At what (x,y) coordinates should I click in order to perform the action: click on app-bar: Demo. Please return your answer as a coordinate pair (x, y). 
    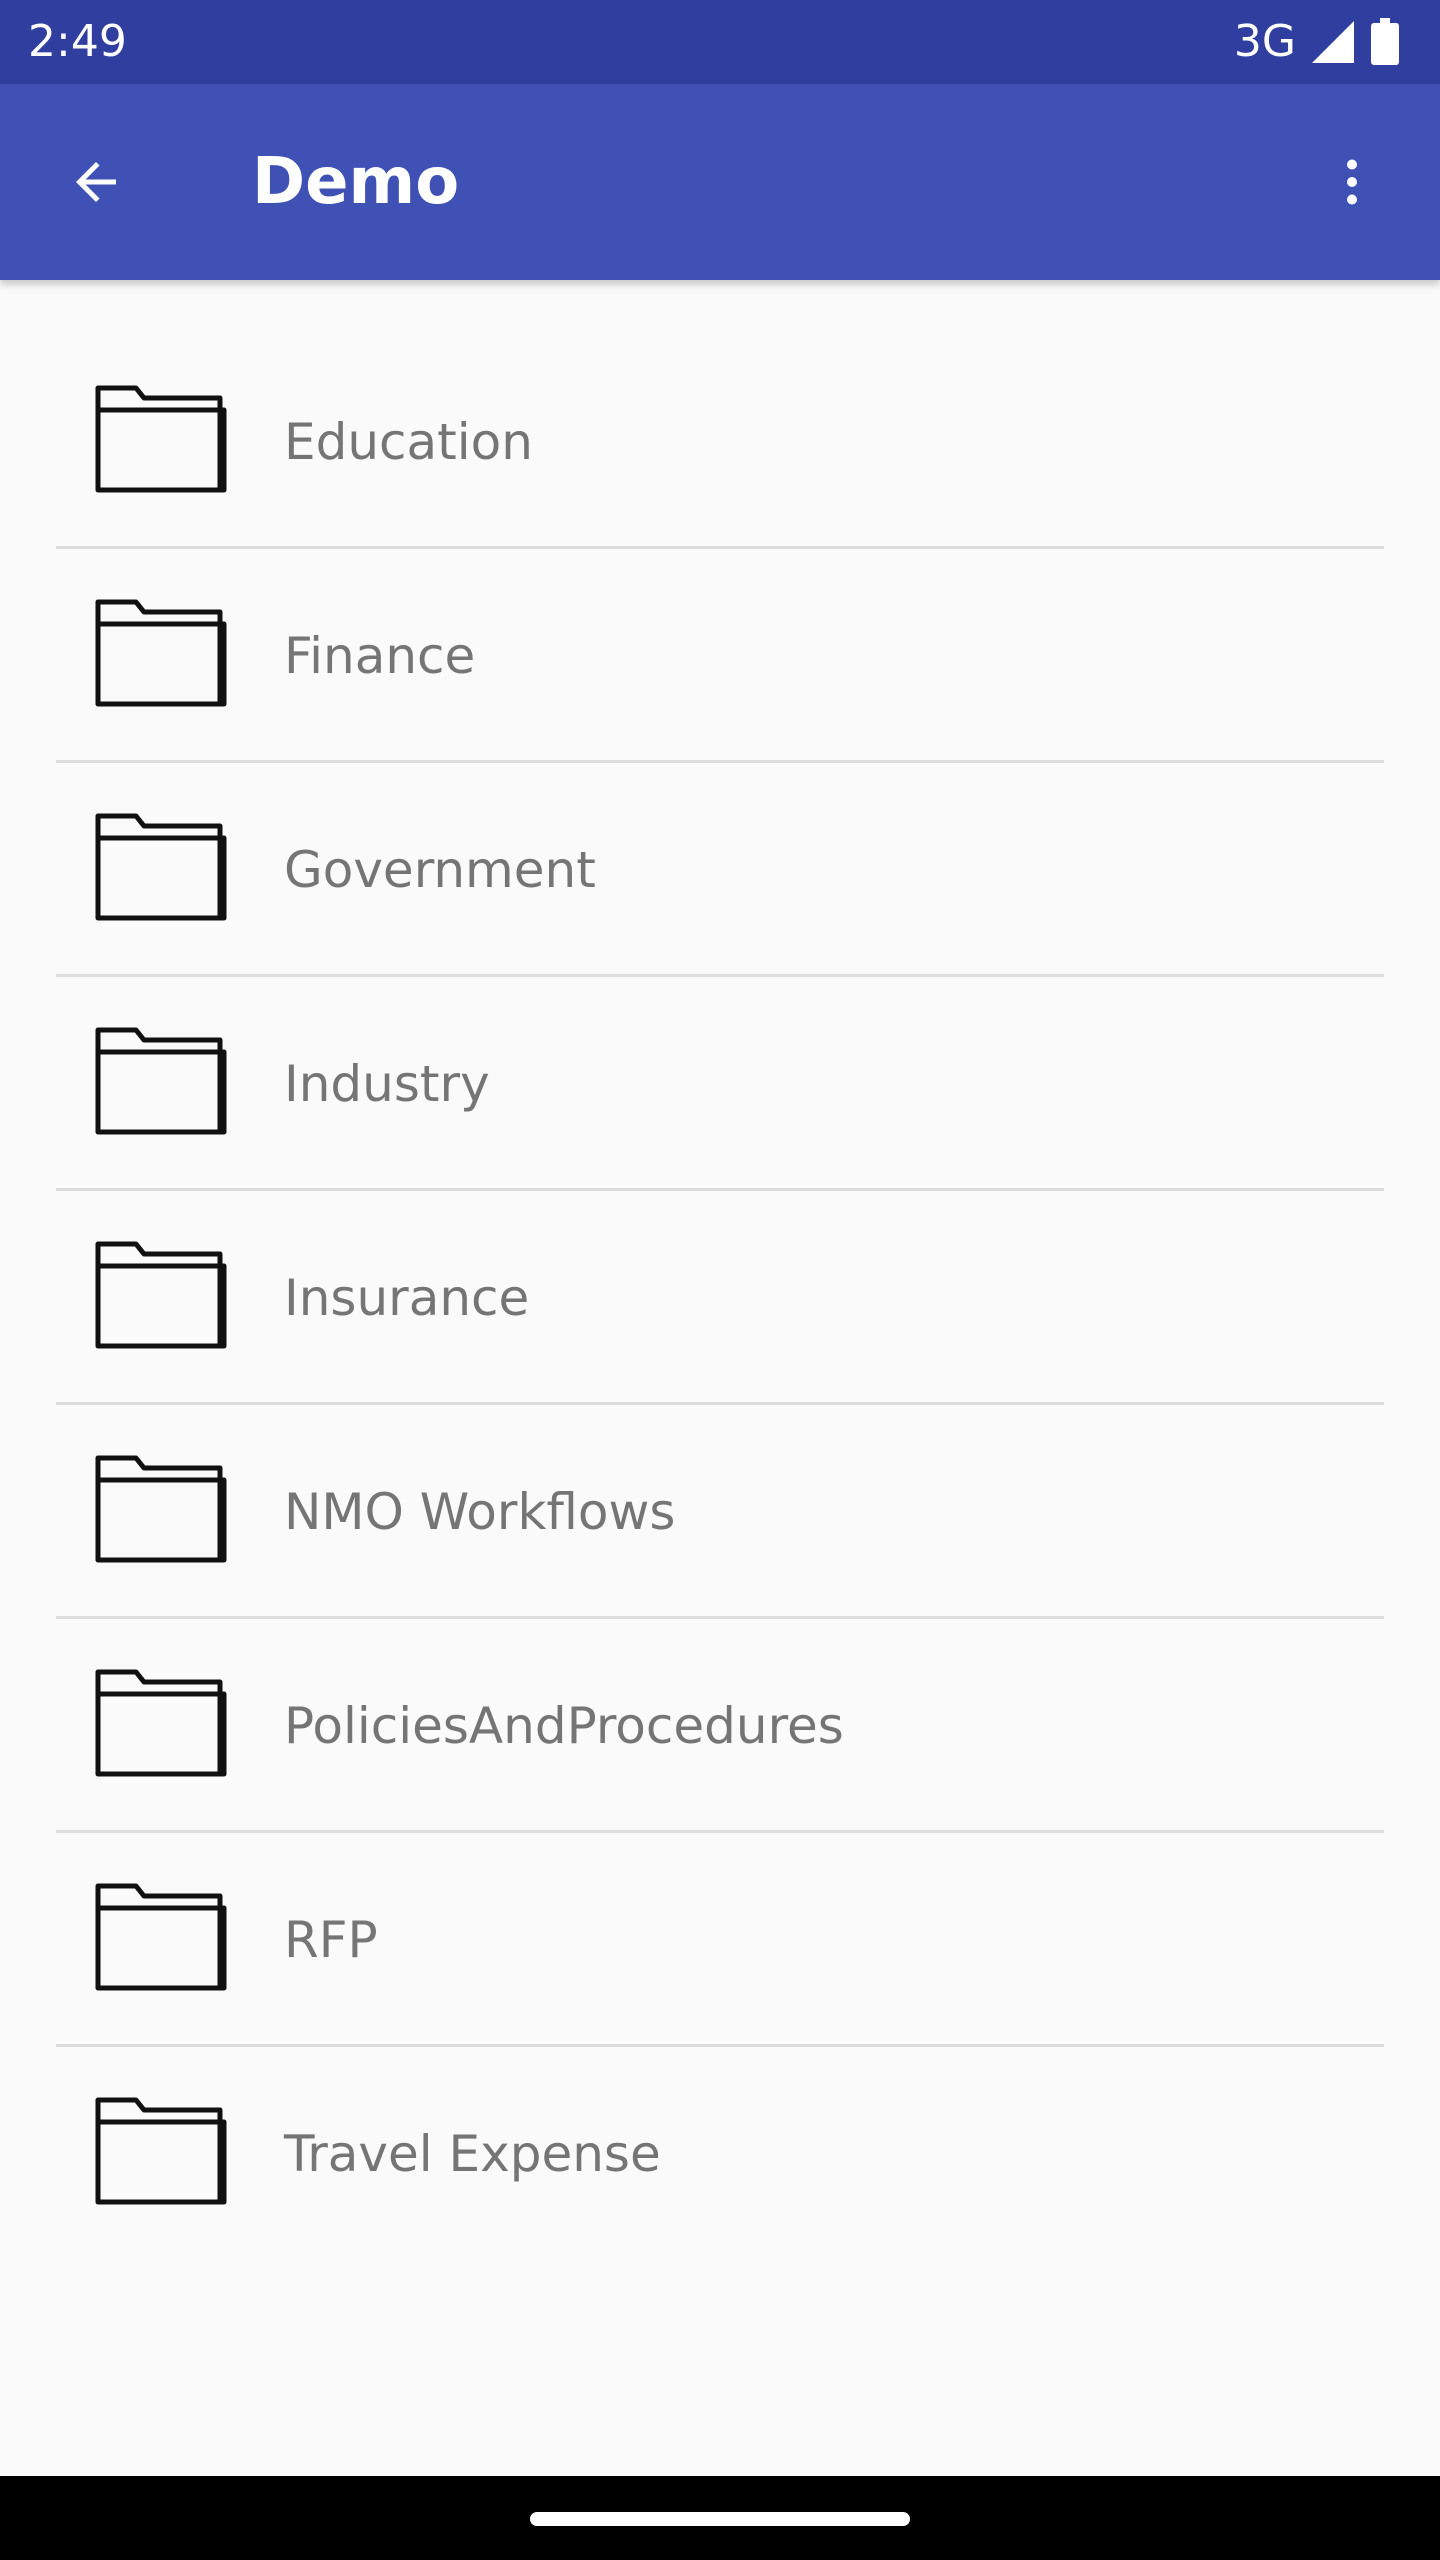
    Looking at the image, I should click on (720, 182).